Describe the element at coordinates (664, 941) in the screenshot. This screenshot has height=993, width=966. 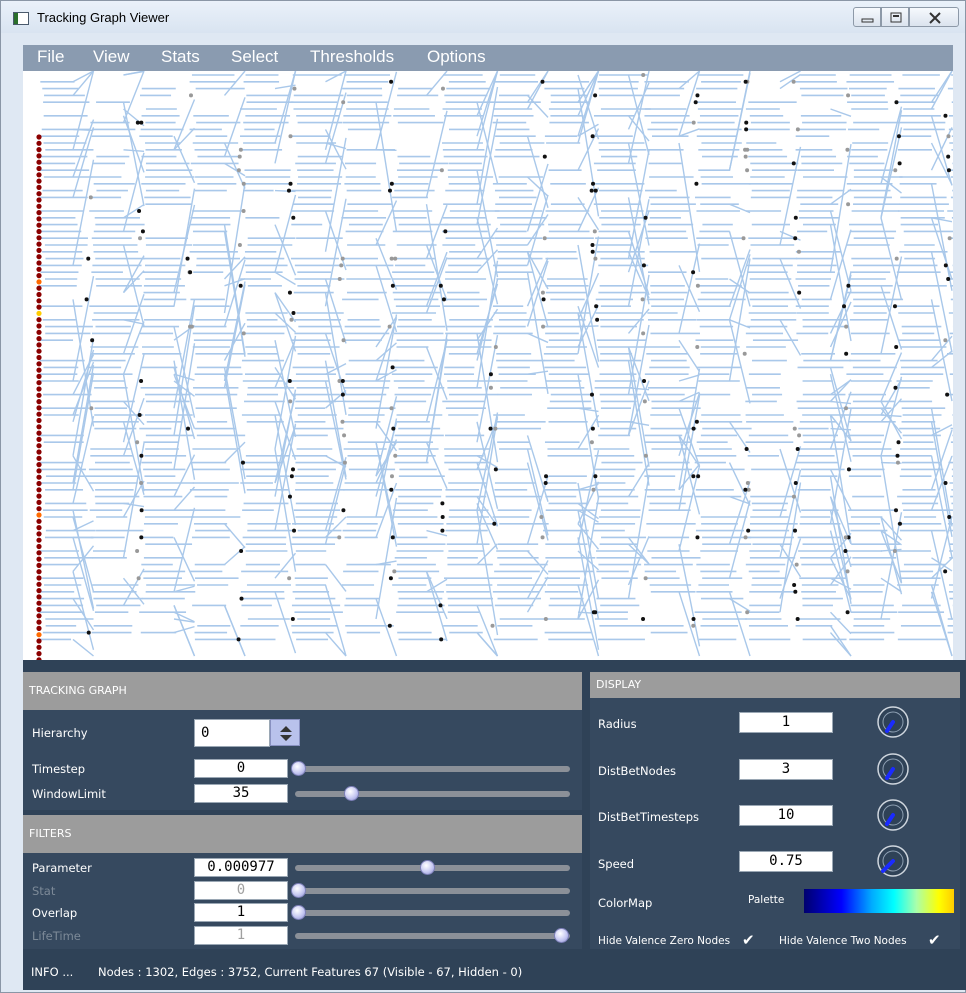
I see `hide-valence-zero-label: Hide Valence Zero Nodes` at that location.